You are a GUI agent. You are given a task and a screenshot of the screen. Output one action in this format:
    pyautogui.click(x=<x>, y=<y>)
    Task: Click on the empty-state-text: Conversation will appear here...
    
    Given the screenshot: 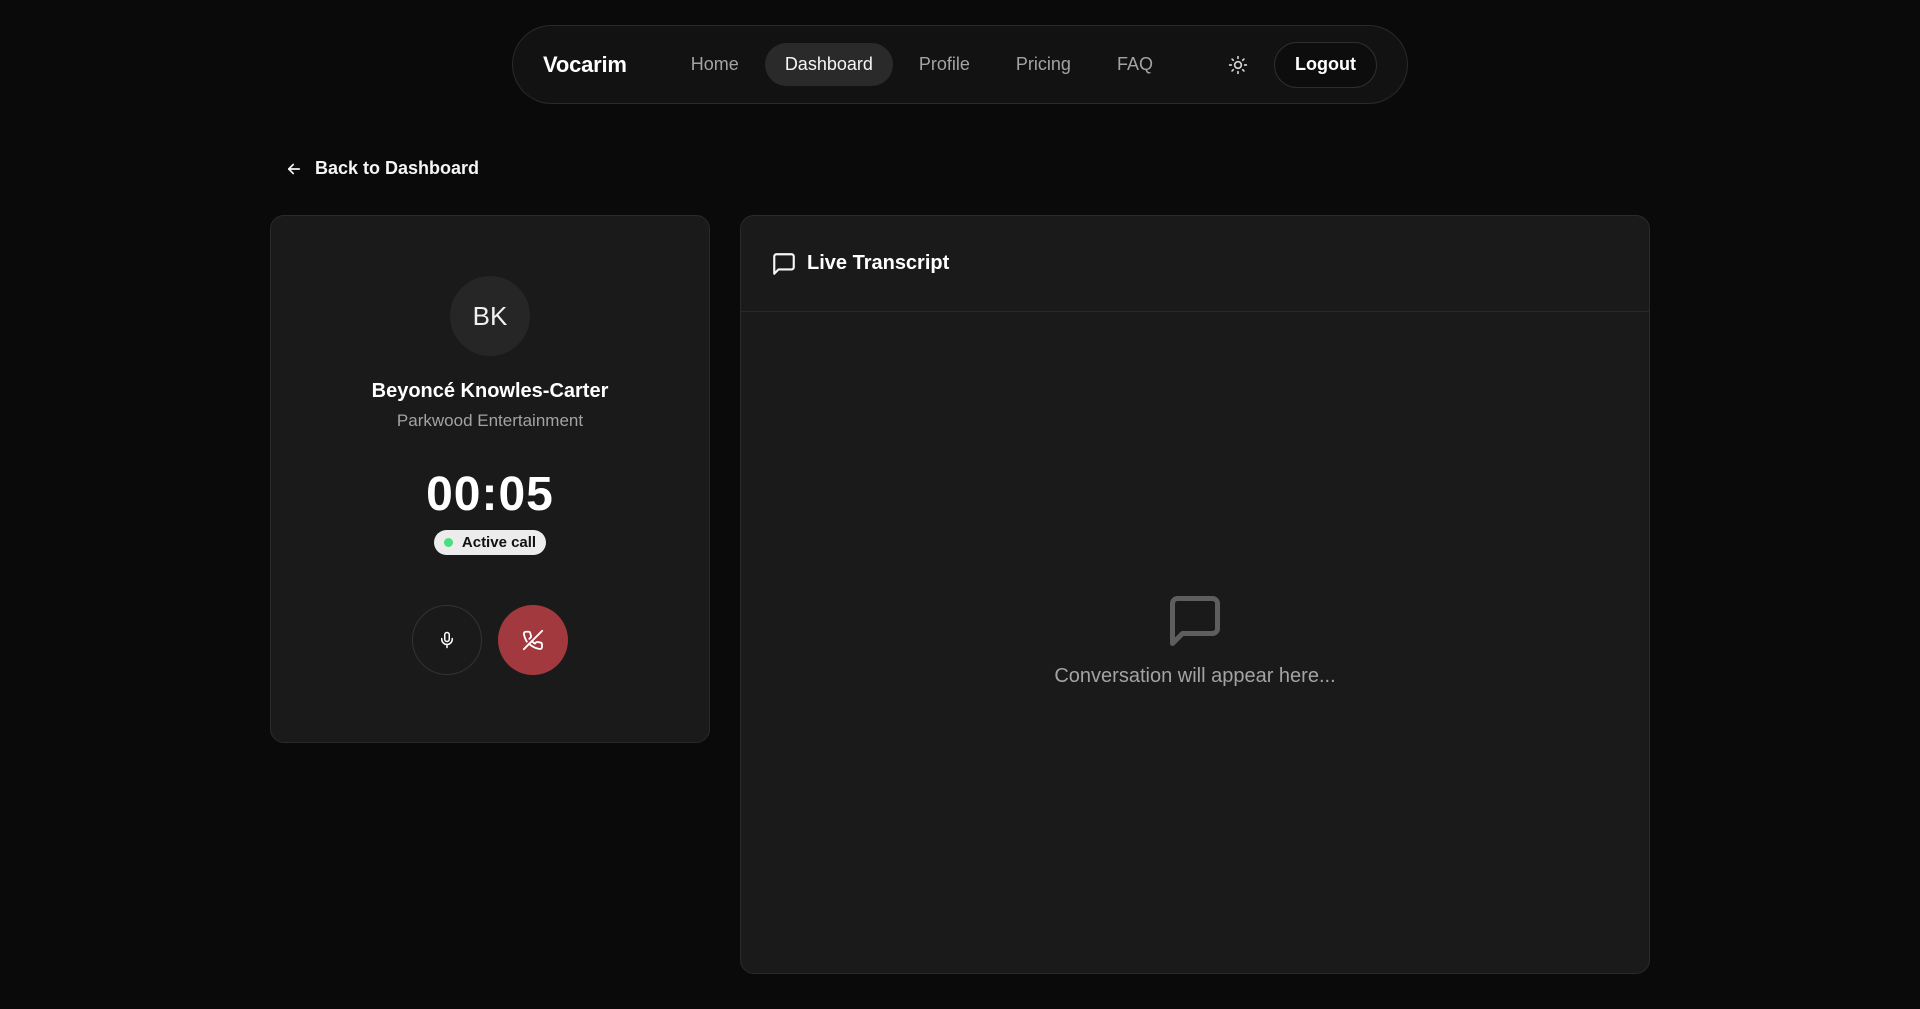 What is the action you would take?
    pyautogui.click(x=1195, y=676)
    